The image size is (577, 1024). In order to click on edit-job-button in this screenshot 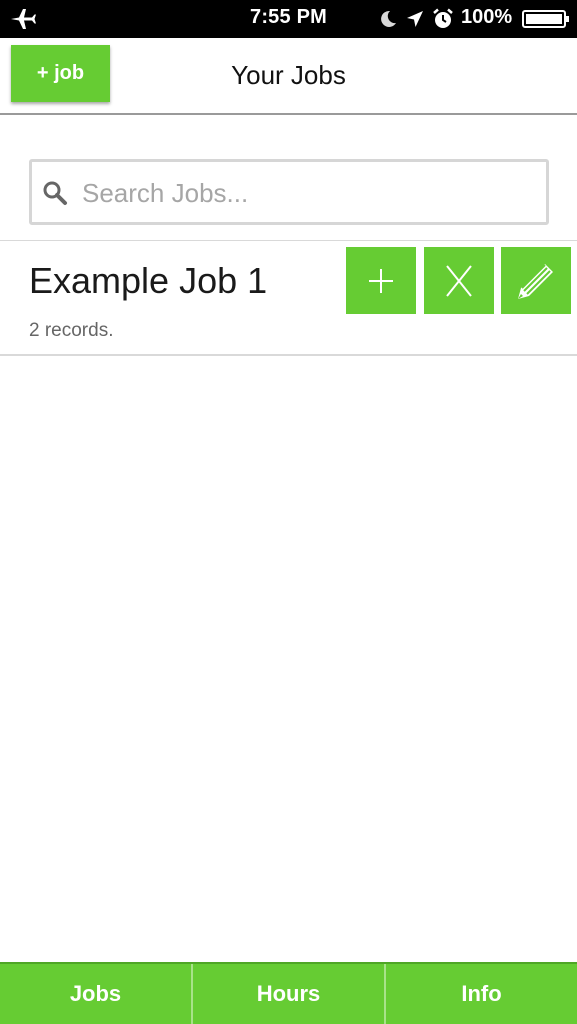, I will do `click(536, 280)`.